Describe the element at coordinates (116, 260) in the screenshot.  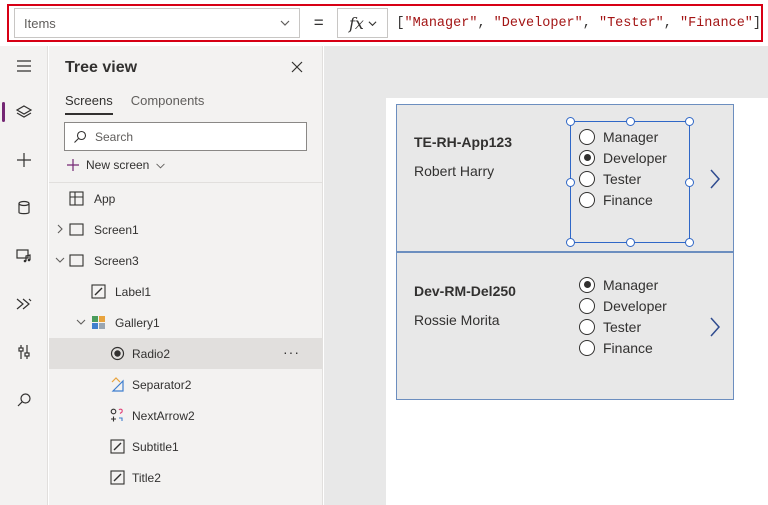
I see `tree-node-label: Screen3` at that location.